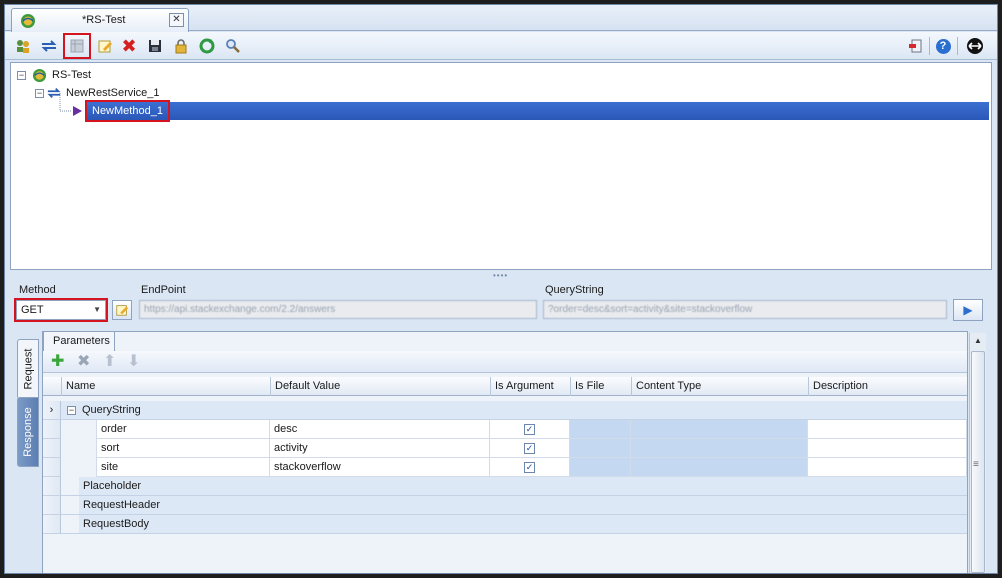  I want to click on tree-method-label: NewMethod_1, so click(127, 111).